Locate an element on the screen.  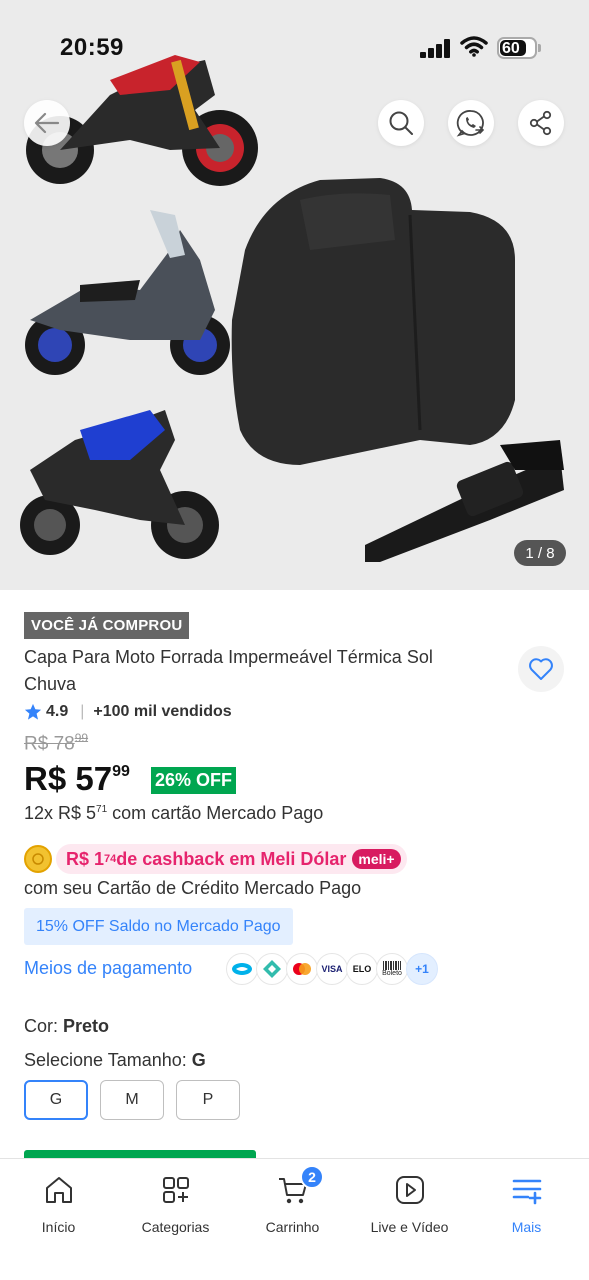
nav-label-inicio: Início is located at coordinates (58, 1227).